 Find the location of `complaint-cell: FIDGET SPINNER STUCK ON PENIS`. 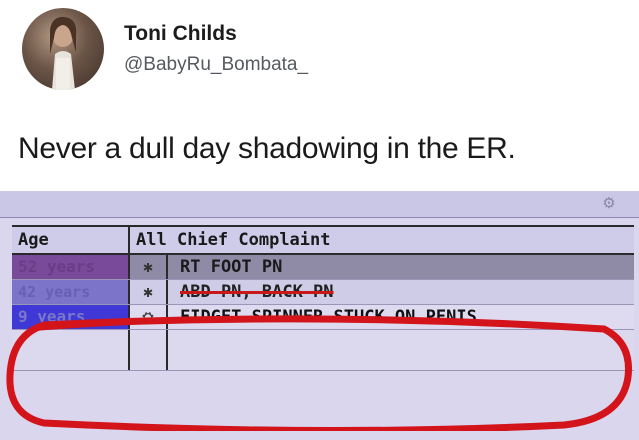

complaint-cell: FIDGET SPINNER STUCK ON PENIS is located at coordinates (328, 317).